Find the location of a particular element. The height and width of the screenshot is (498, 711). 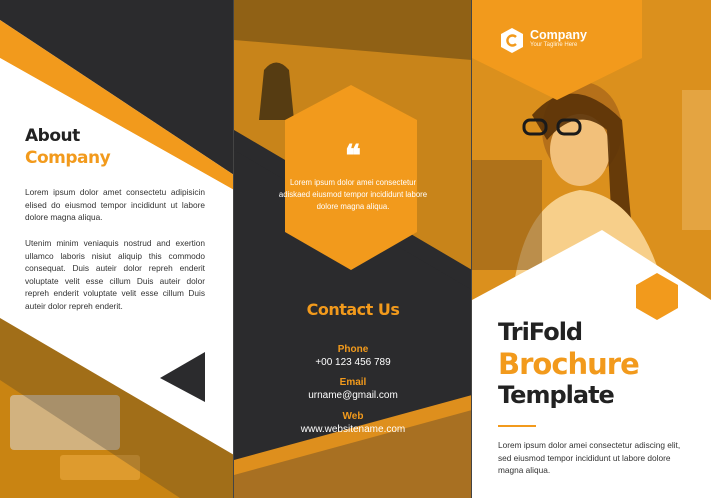

title-line-1: TriFold is located at coordinates (540, 332).